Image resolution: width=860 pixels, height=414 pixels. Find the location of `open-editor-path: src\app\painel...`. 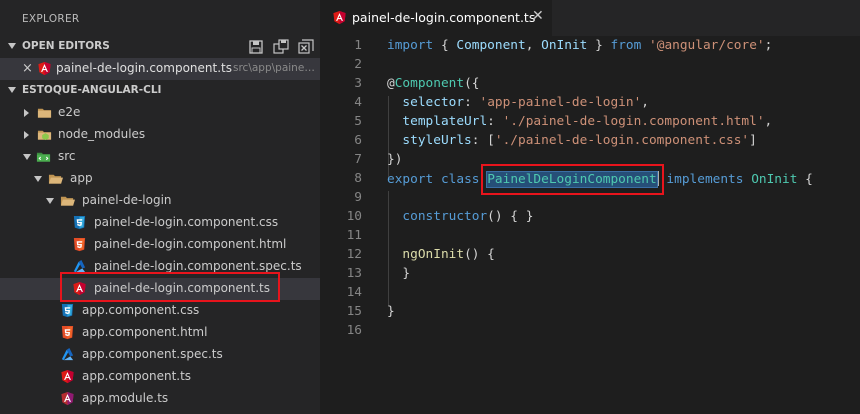

open-editor-path: src\app\painel... is located at coordinates (275, 68).